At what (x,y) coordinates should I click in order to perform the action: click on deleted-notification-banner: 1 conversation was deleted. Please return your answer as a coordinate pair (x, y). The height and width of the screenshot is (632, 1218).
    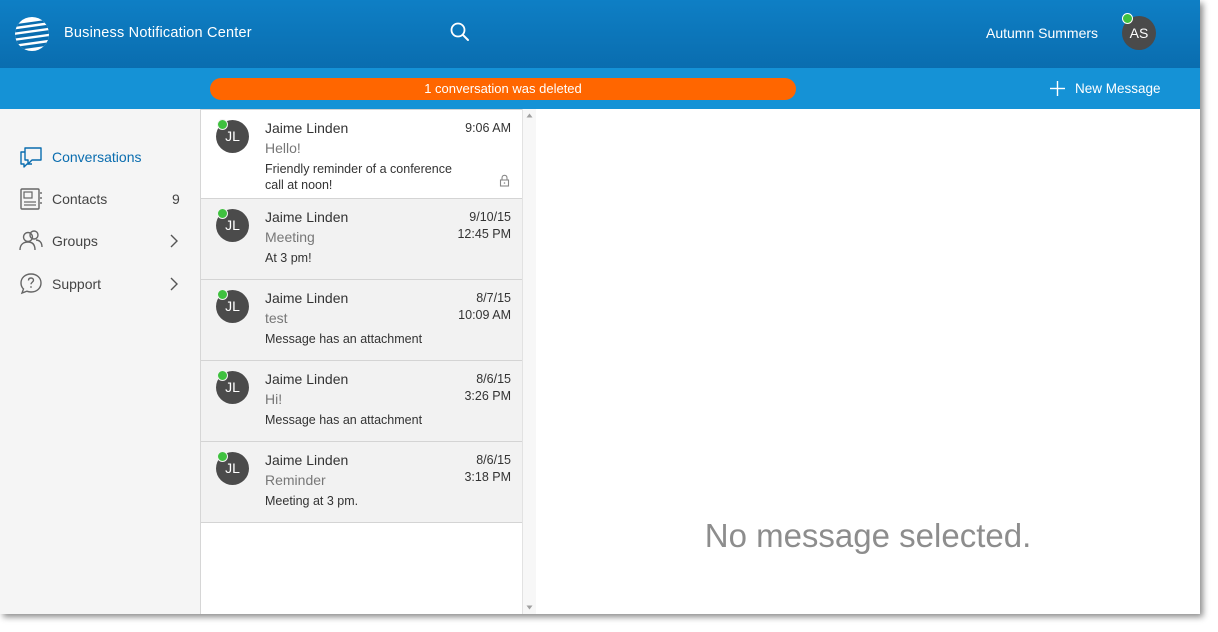
    Looking at the image, I should click on (503, 89).